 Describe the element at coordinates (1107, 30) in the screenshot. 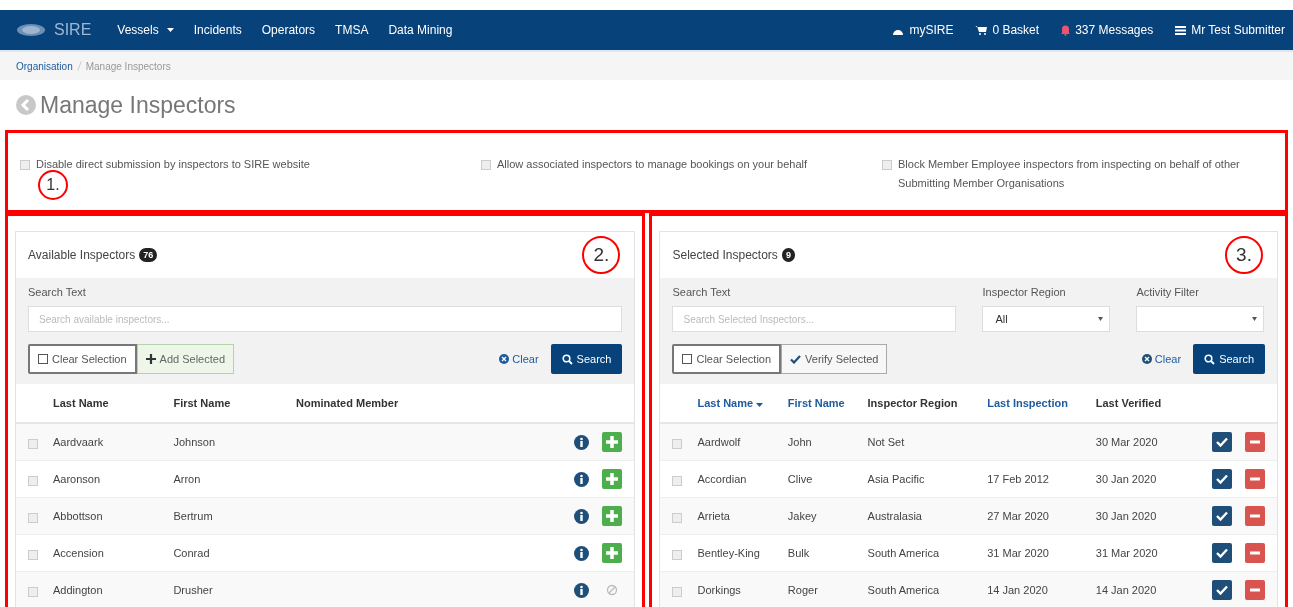

I see `nav-link: 337 Messages` at that location.